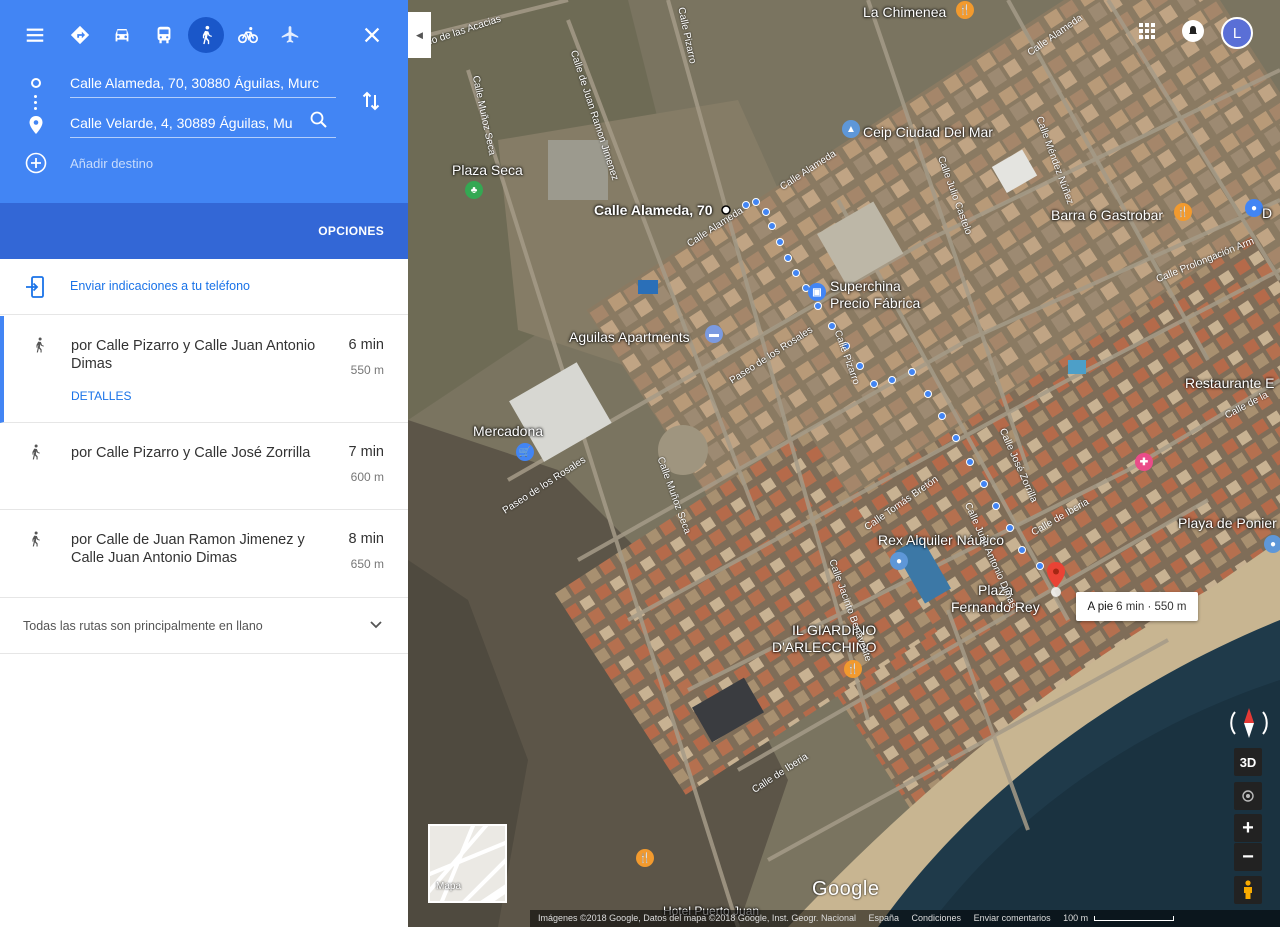 The height and width of the screenshot is (927, 1280). I want to click on my-location-button, so click(1248, 796).